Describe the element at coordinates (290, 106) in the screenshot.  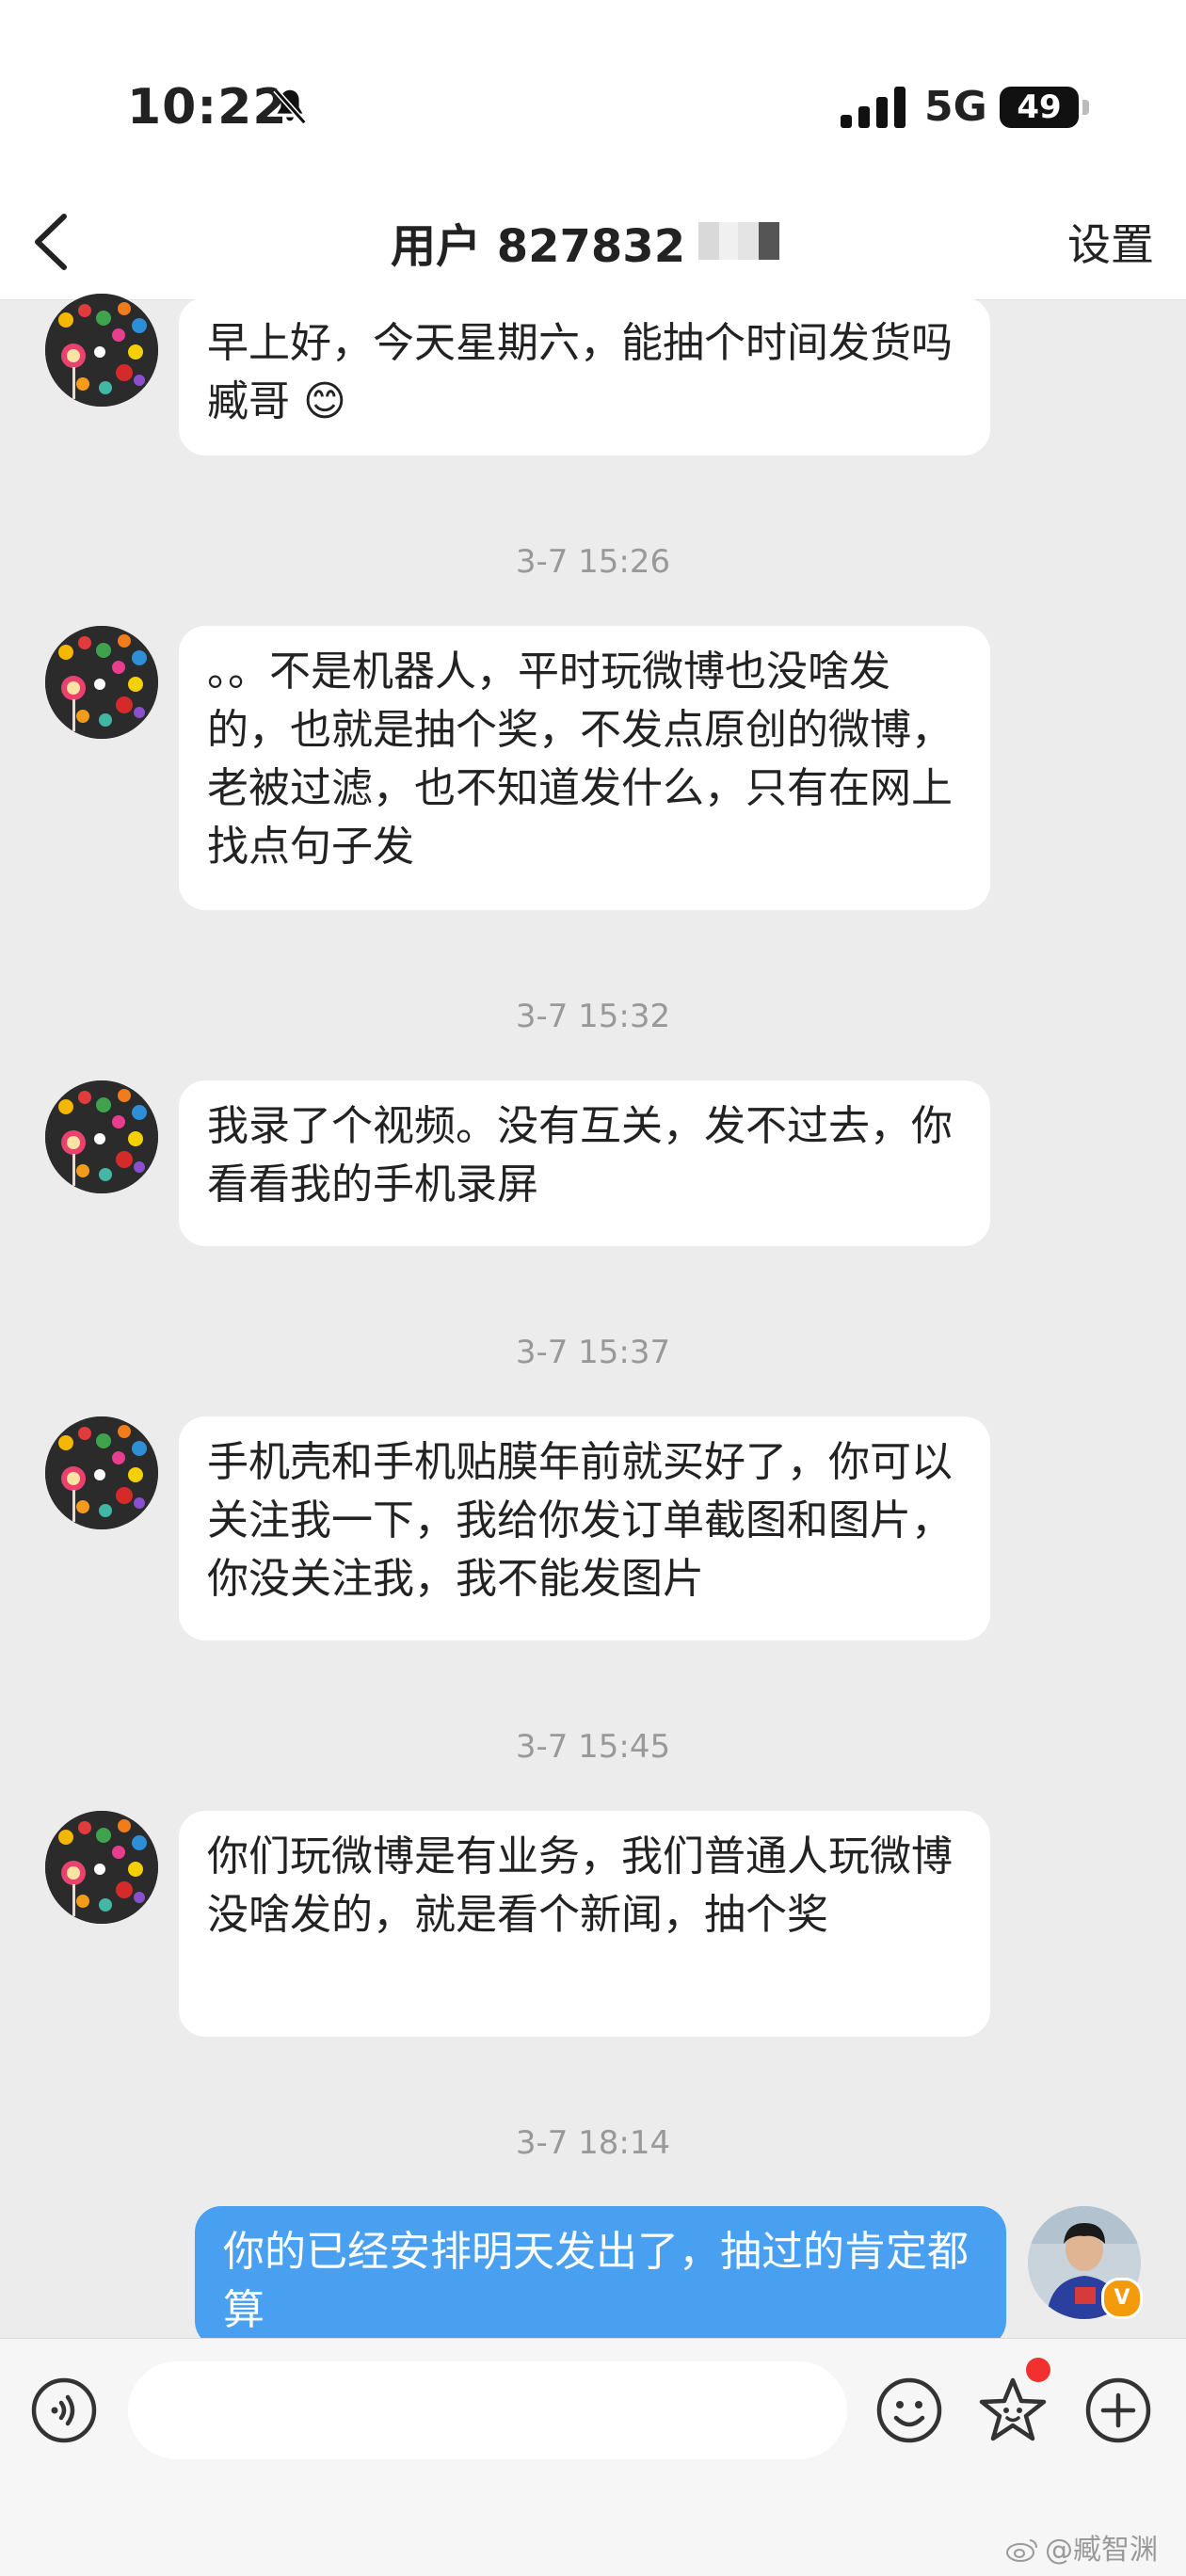
I see `bell-off-icon` at that location.